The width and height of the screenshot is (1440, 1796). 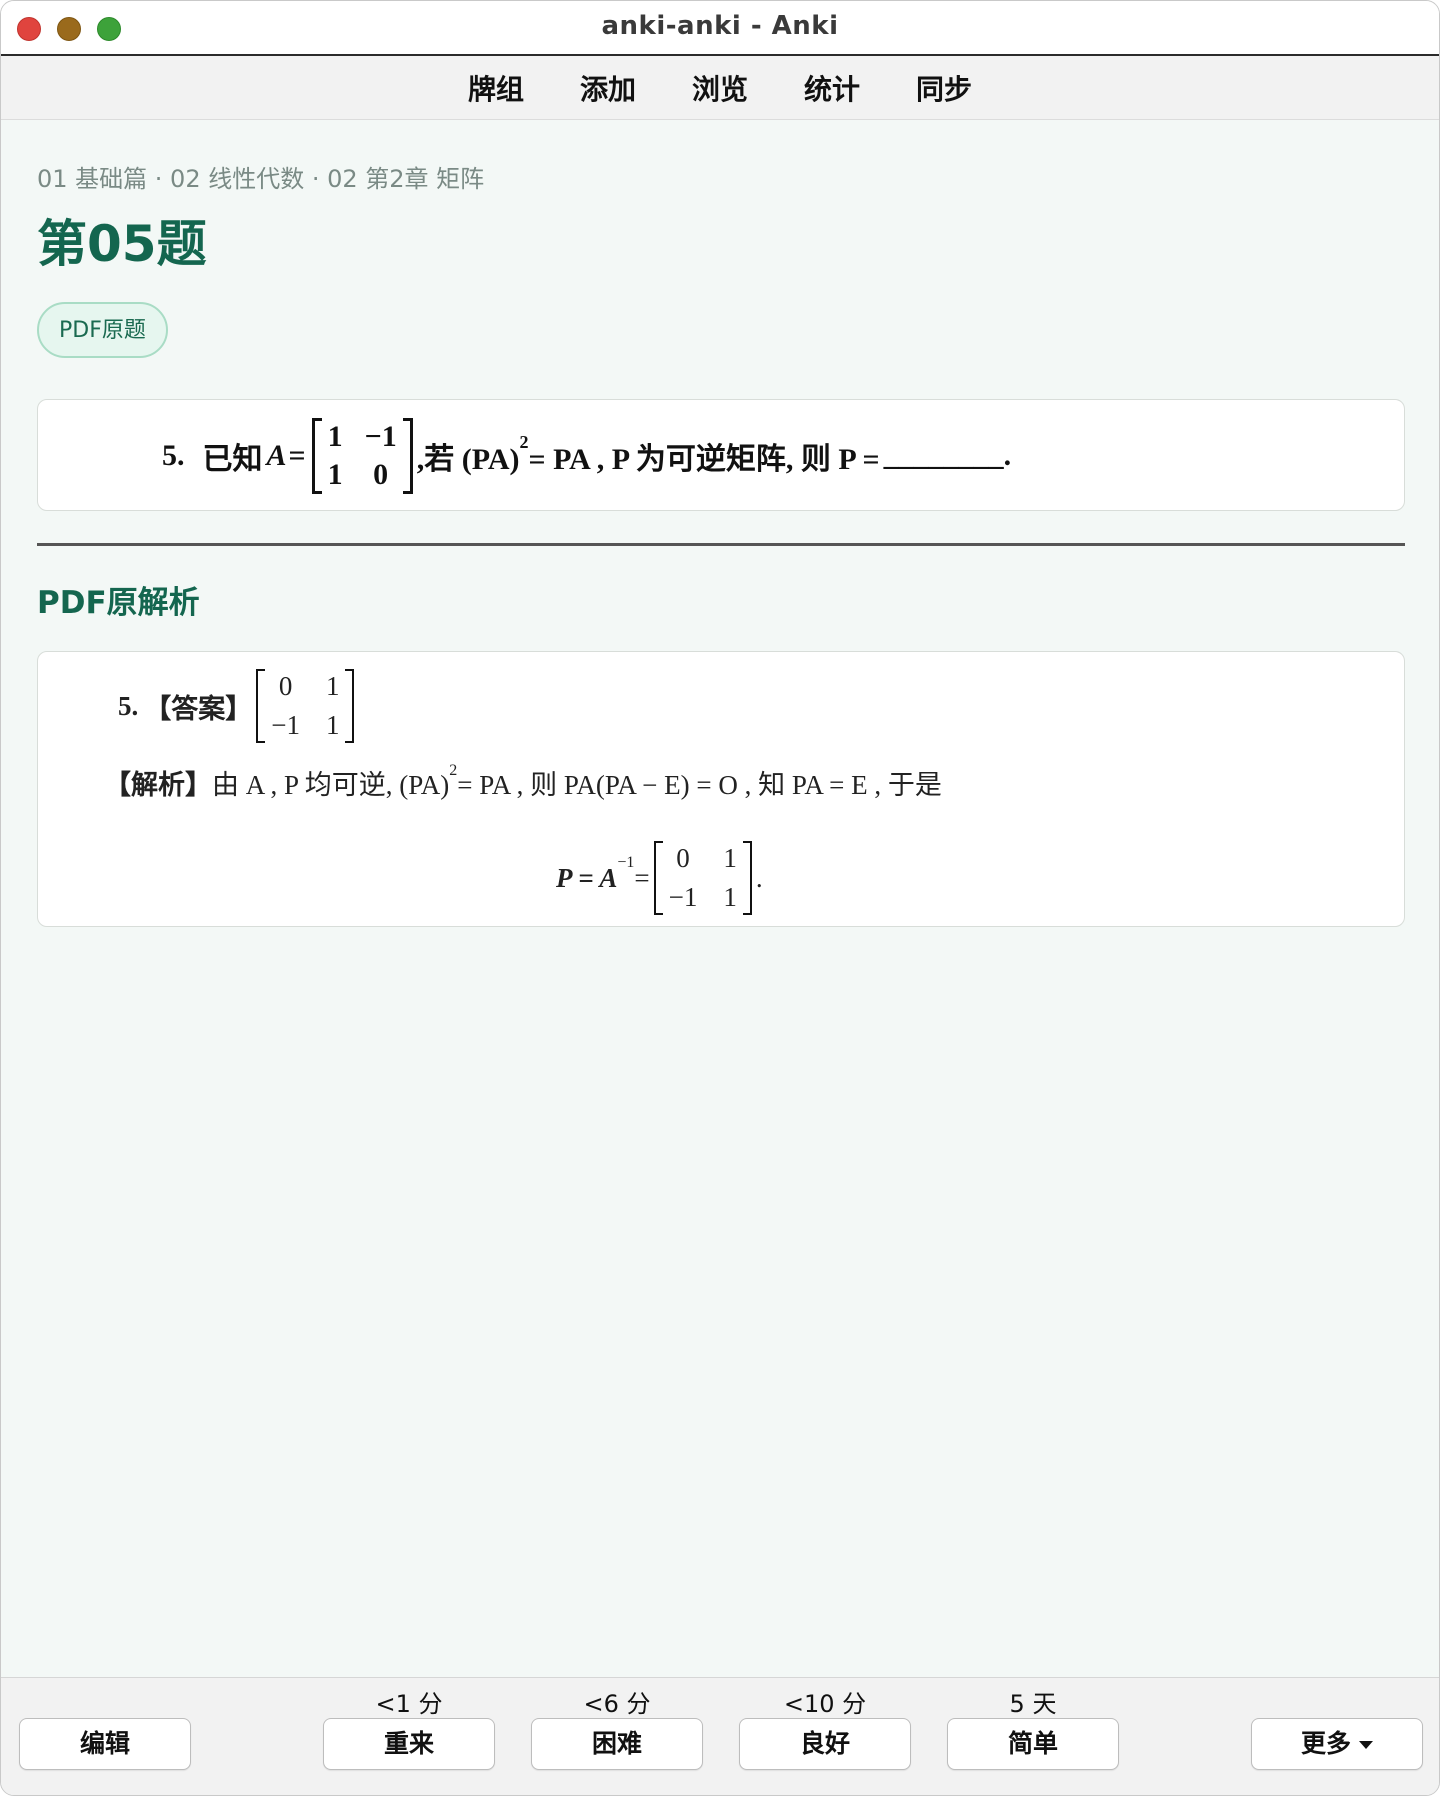 I want to click on question-var-a: A, so click(x=276, y=455).